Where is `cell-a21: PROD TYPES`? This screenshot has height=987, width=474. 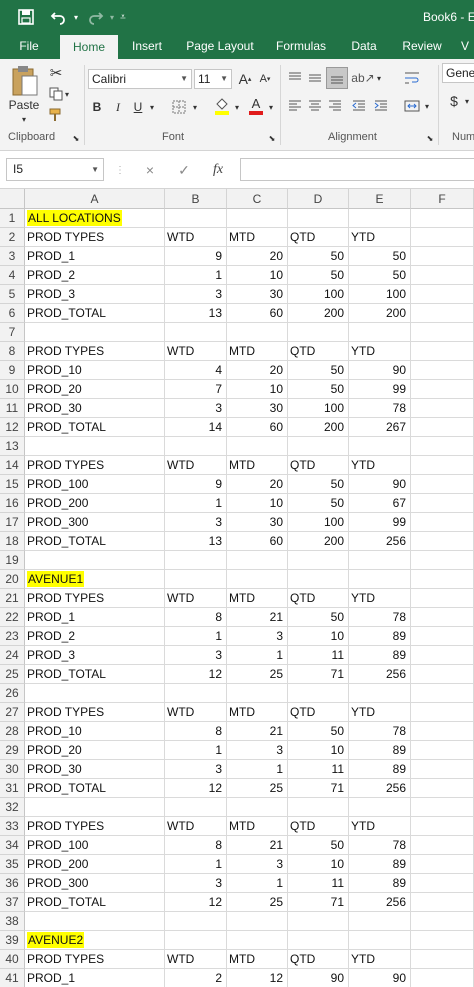
cell-a21: PROD TYPES is located at coordinates (95, 598).